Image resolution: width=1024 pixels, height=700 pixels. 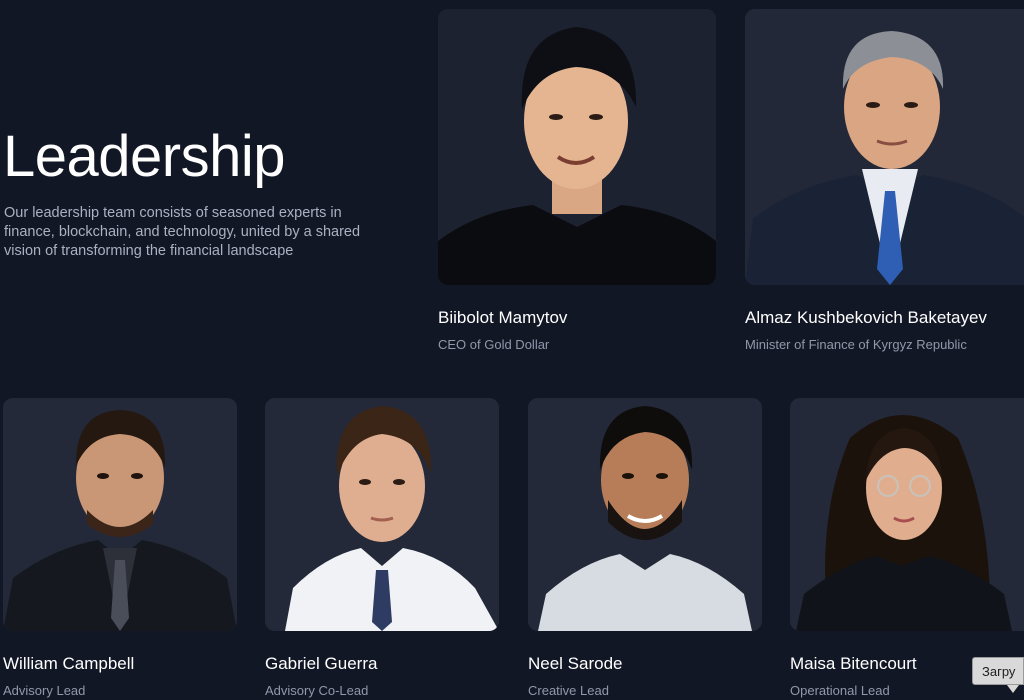 What do you see at coordinates (840, 690) in the screenshot?
I see `leader-role: Operational Lead` at bounding box center [840, 690].